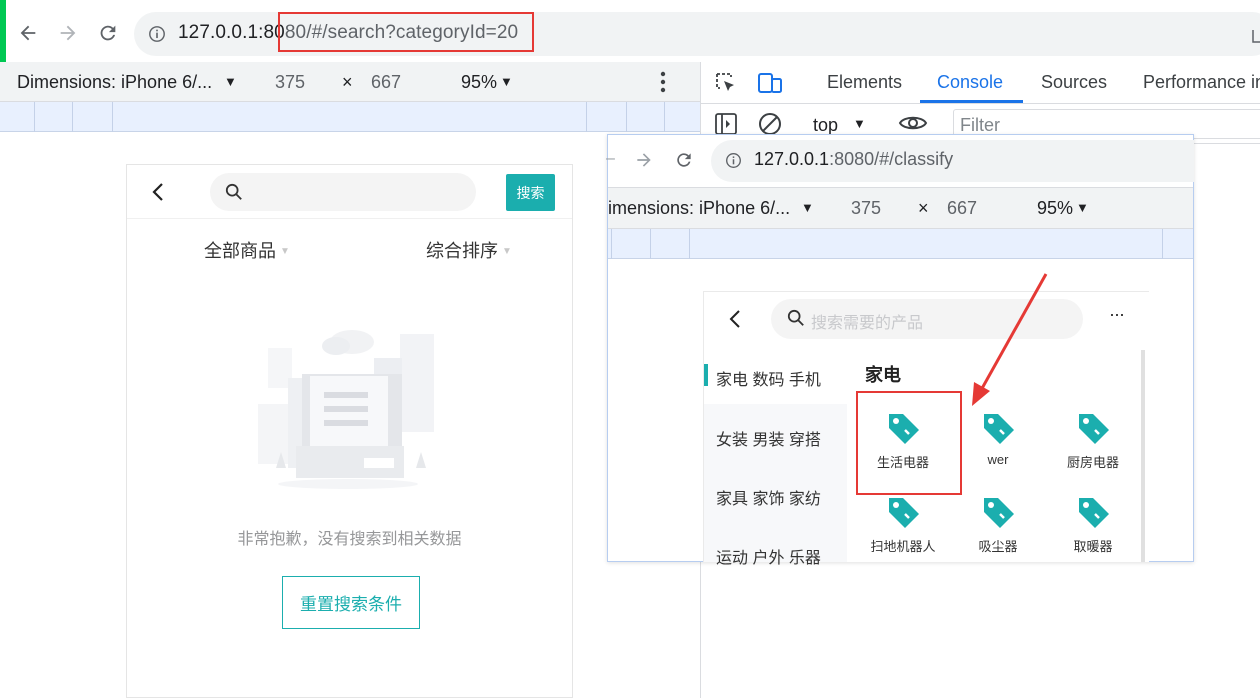  I want to click on filter-label: 综合排序, so click(462, 251).